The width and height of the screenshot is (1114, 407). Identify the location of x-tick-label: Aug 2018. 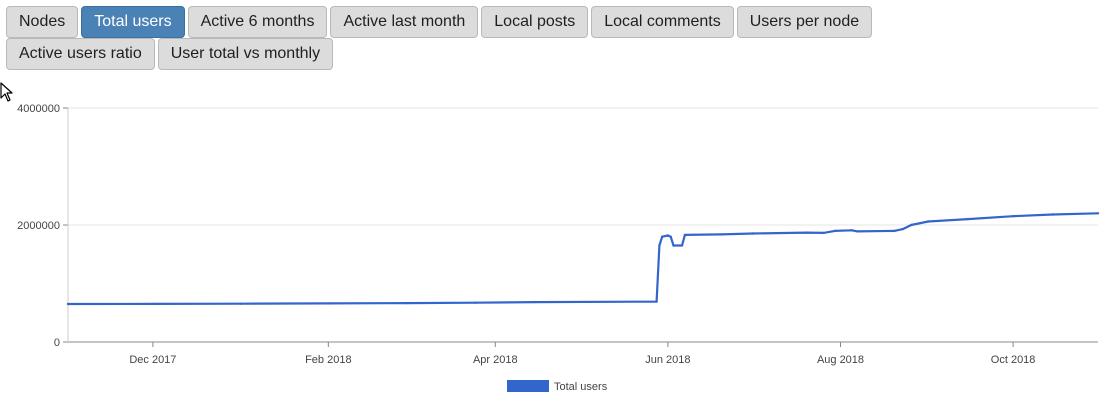
(840, 360).